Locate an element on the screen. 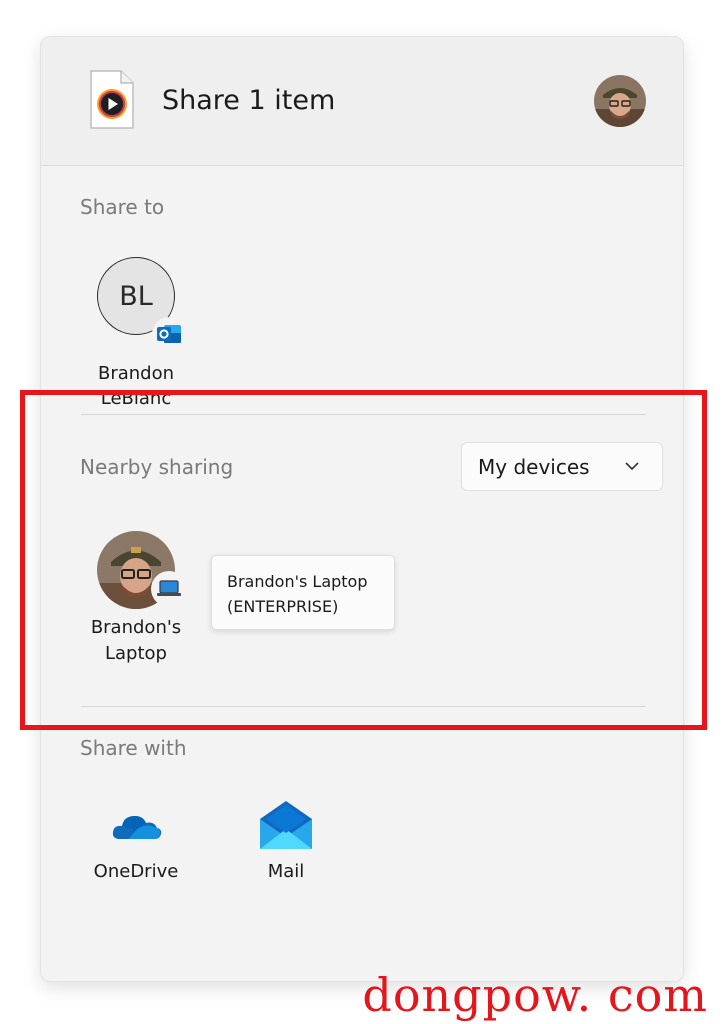  contact-first-name: Brandon is located at coordinates (136, 373).